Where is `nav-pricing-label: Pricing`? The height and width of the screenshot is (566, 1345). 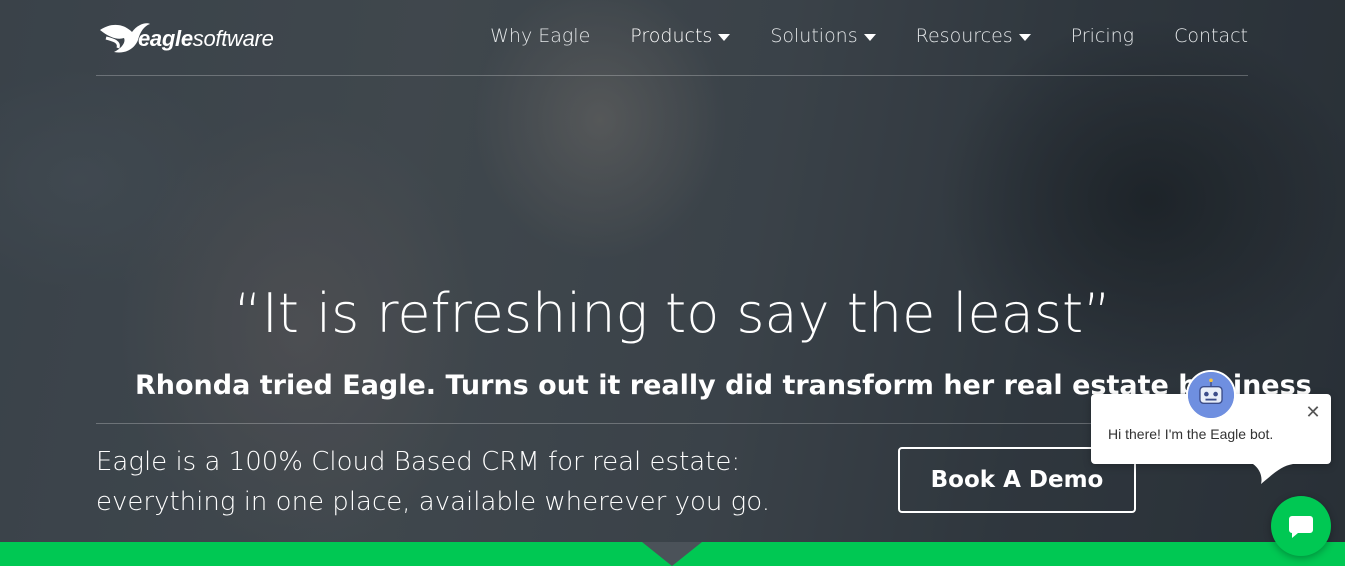
nav-pricing-label: Pricing is located at coordinates (1102, 36).